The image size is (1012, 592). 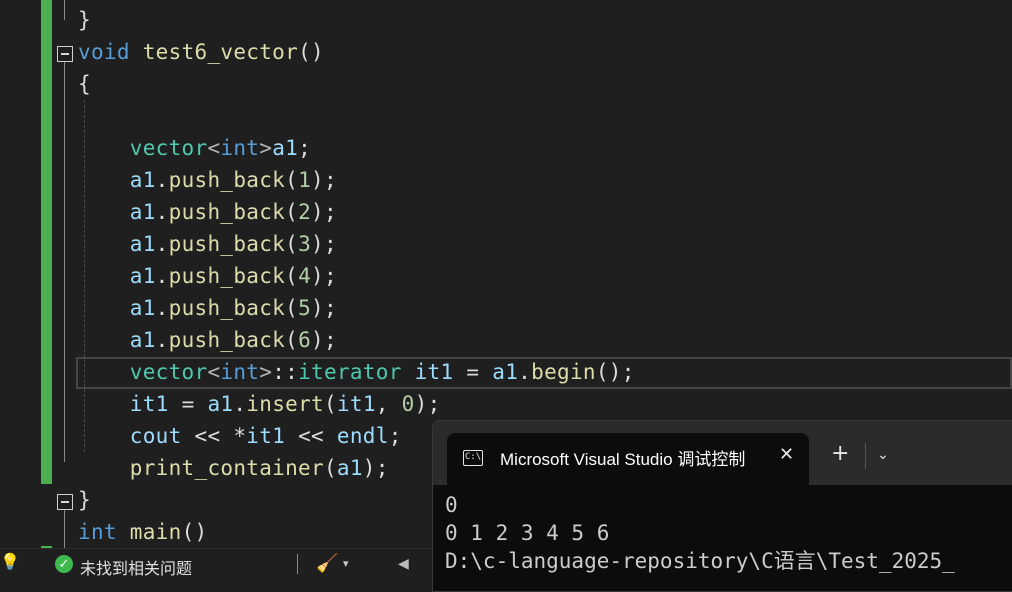 I want to click on code-line: a1.push_back(4);, so click(x=506, y=276).